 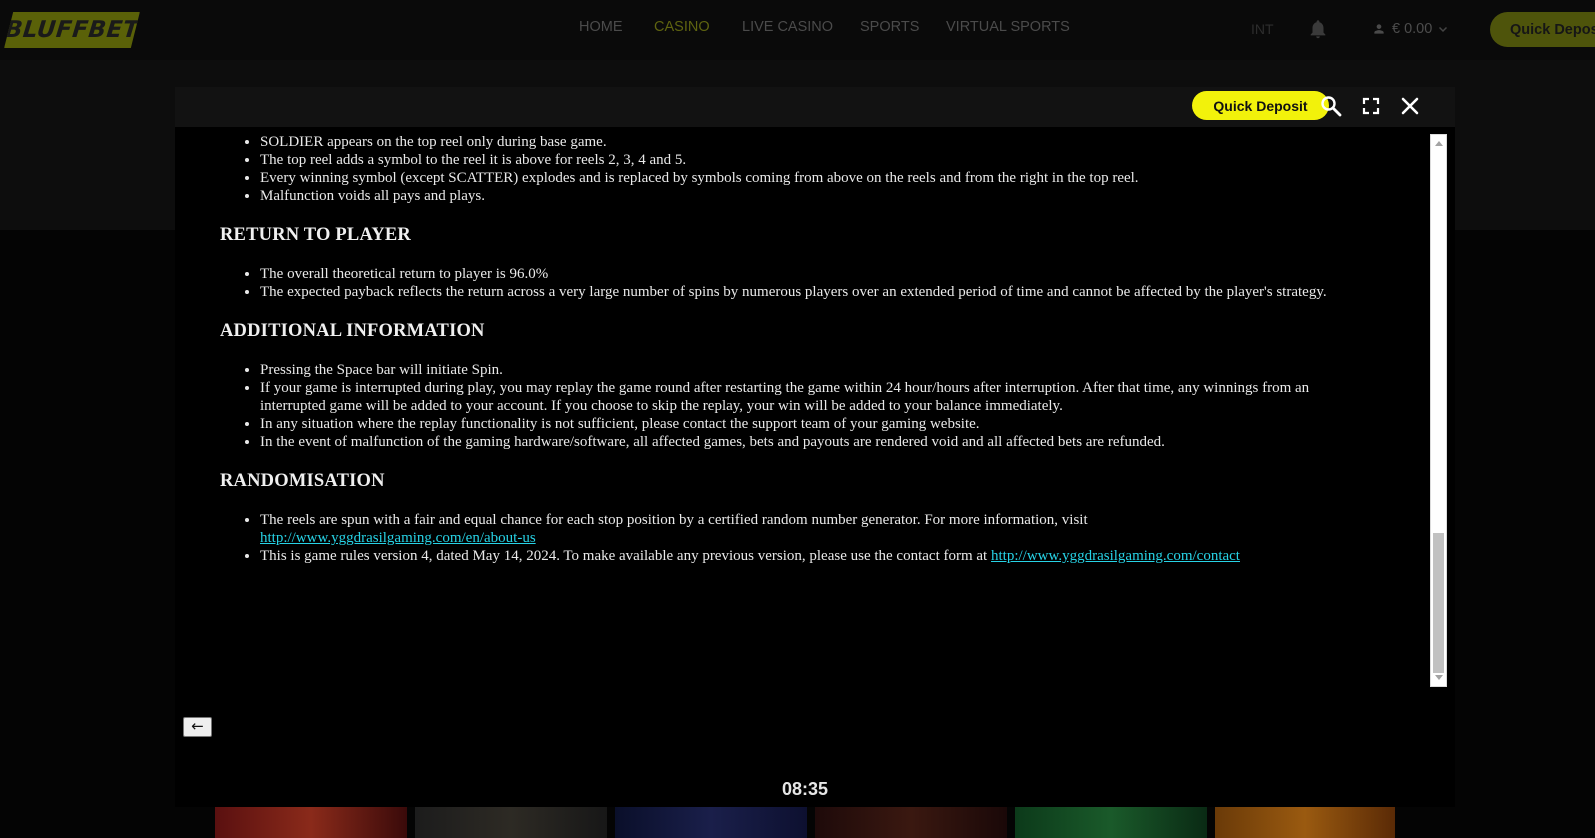 I want to click on quick-deposit-top-button: Quick Deposit, so click(x=1542, y=29).